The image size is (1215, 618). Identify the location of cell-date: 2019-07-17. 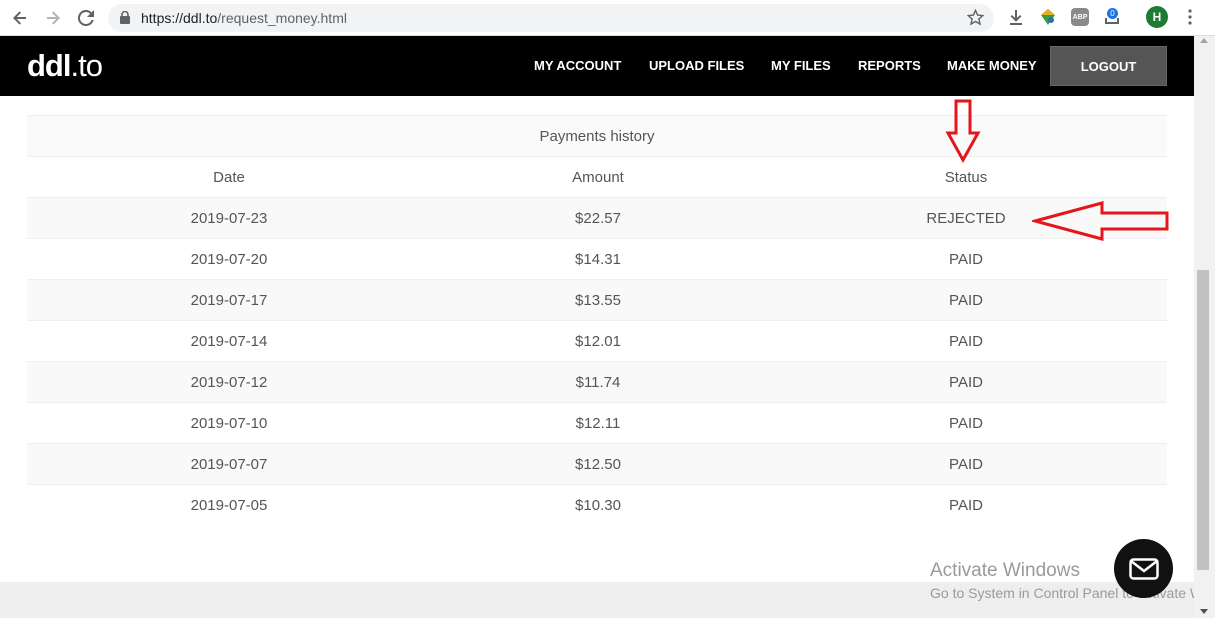
(229, 300).